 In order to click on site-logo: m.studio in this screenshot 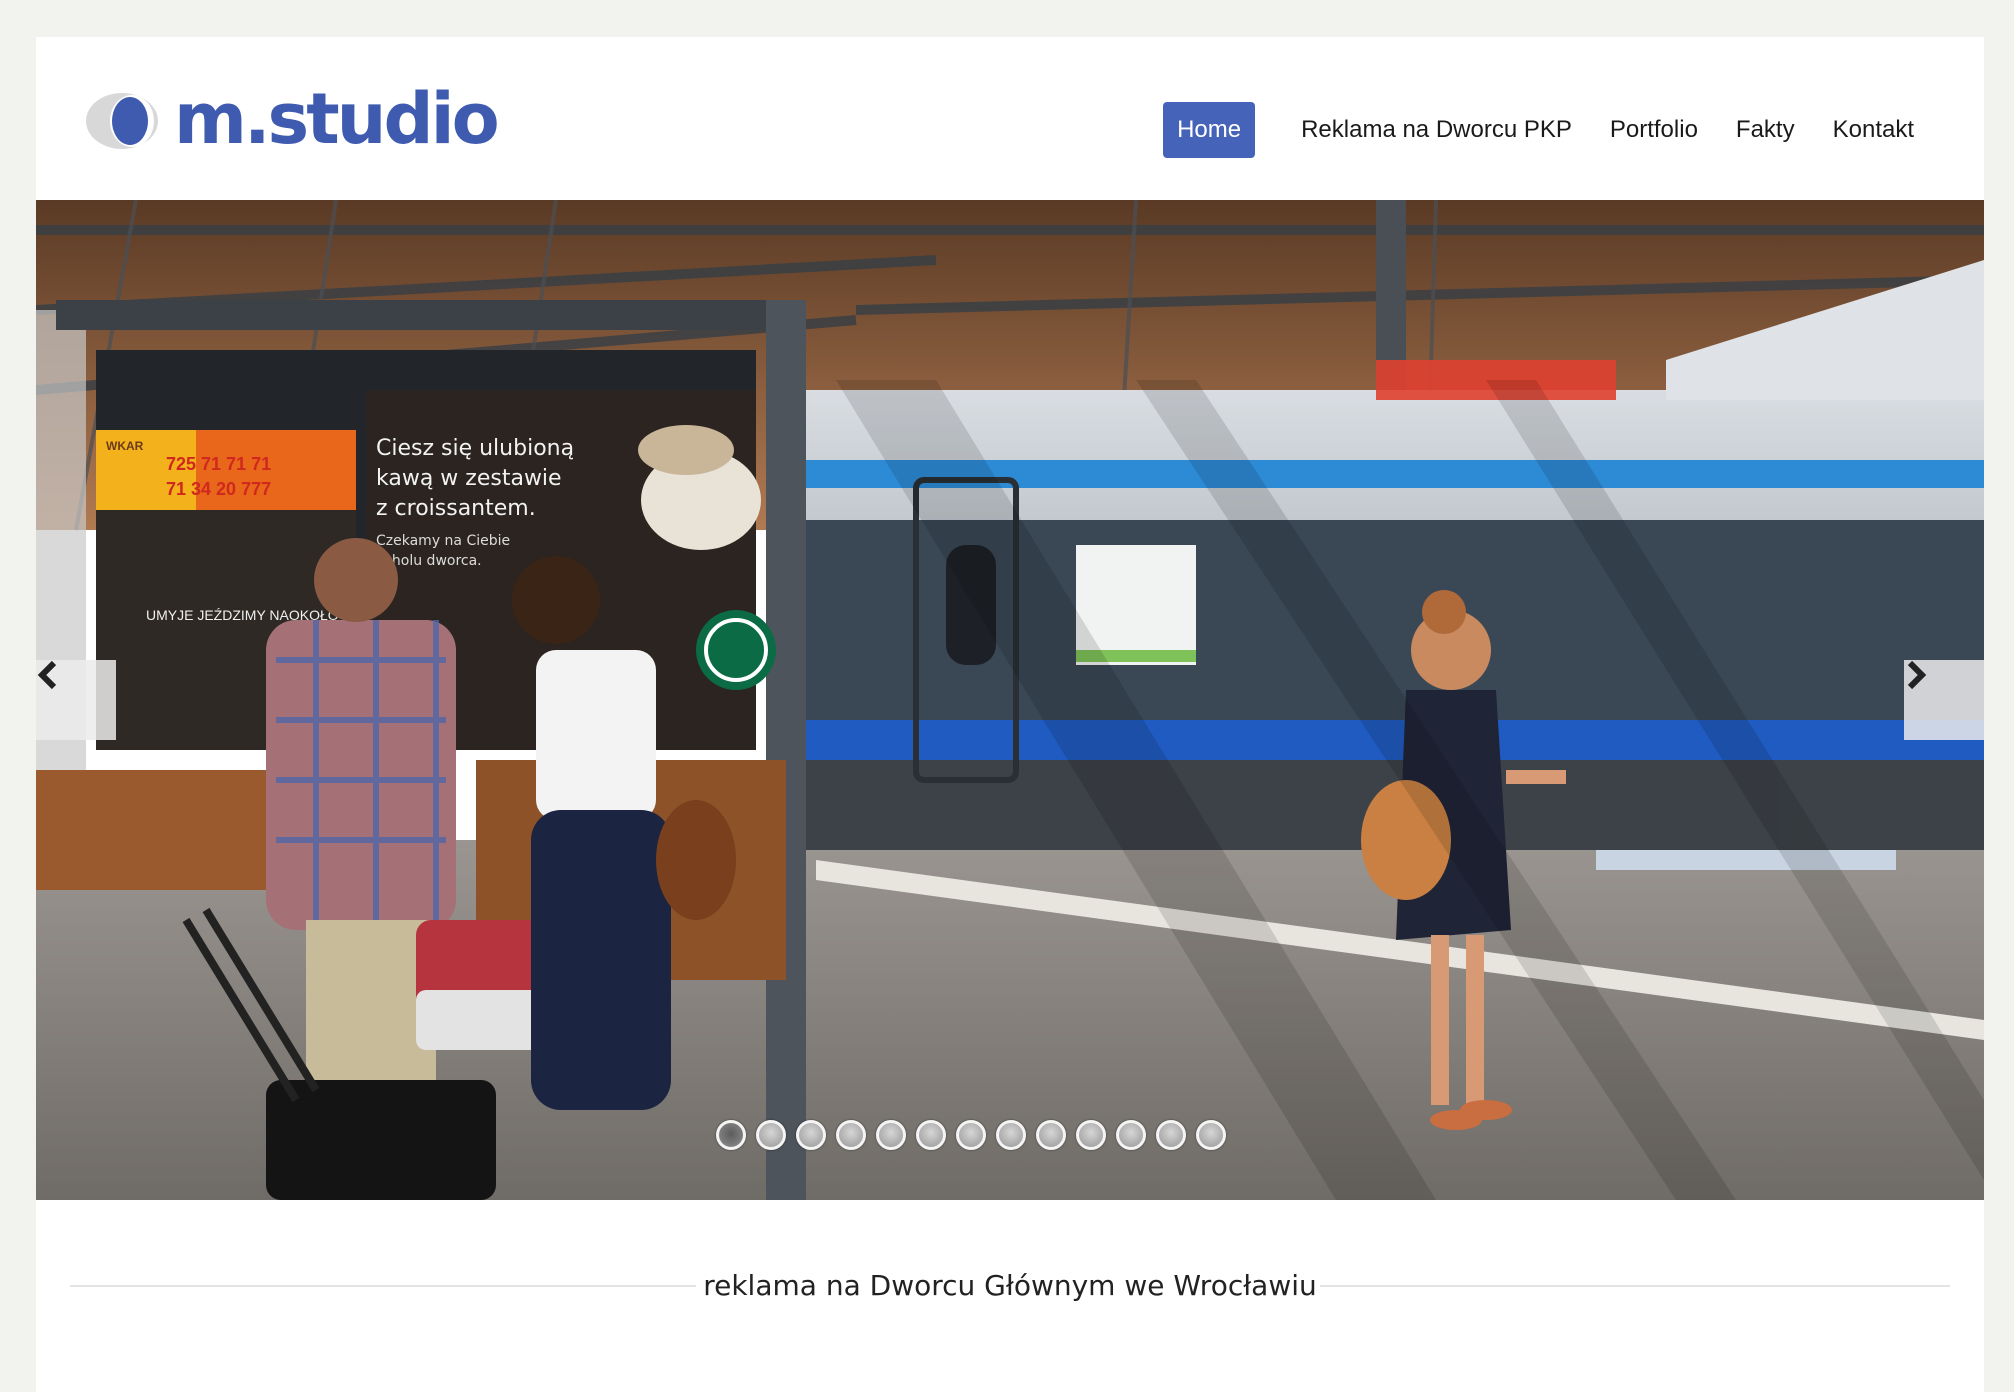, I will do `click(304, 119)`.